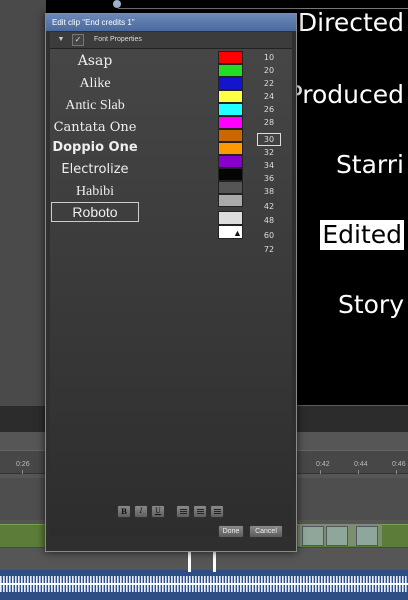 This screenshot has width=408, height=600. Describe the element at coordinates (230, 57) in the screenshot. I see `color-swatch-red` at that location.